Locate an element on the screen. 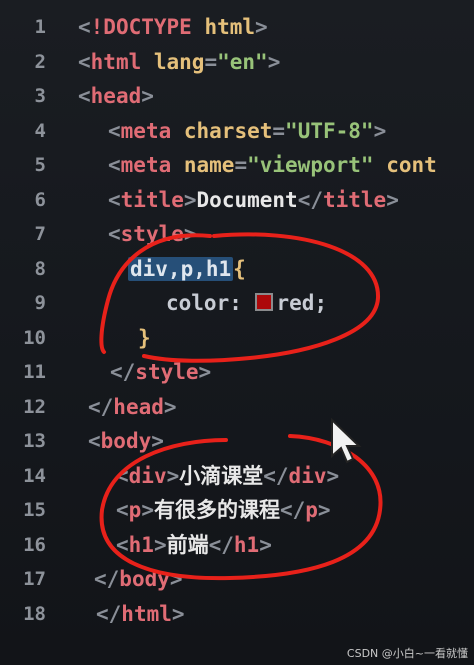  code-line: 6 <title>Document</title> is located at coordinates (237, 200).